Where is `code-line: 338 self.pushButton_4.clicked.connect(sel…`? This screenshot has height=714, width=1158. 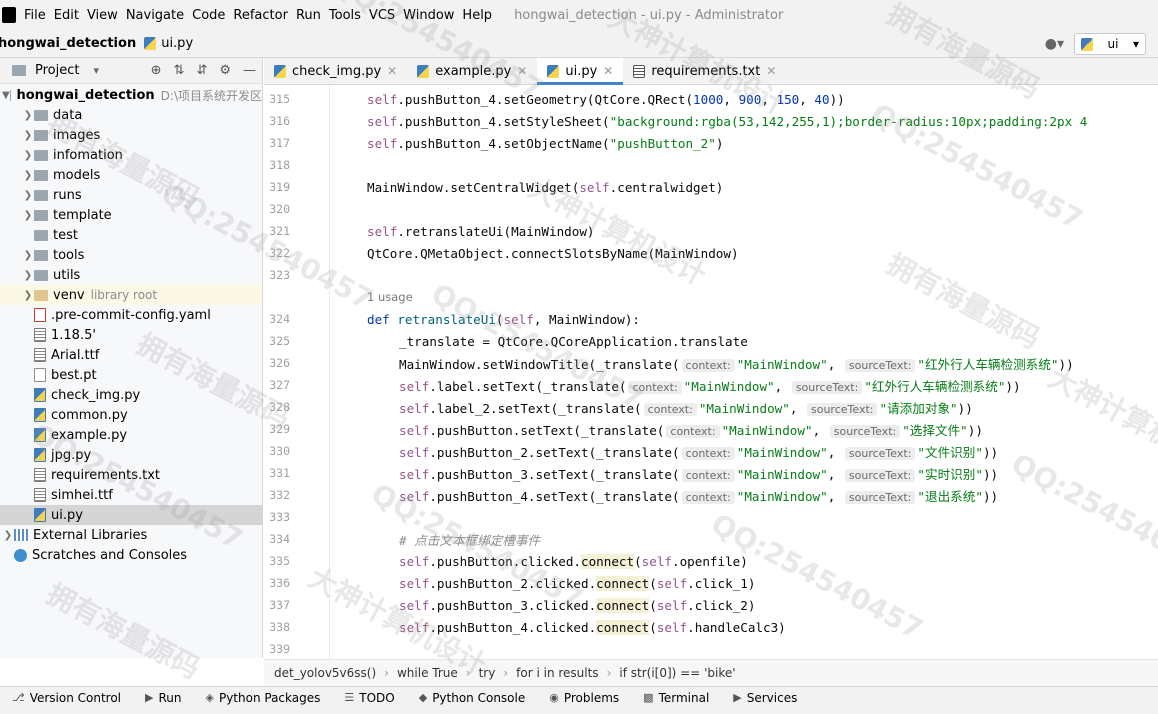 code-line: 338 self.pushButton_4.clicked.connect(sel… is located at coordinates (711, 627).